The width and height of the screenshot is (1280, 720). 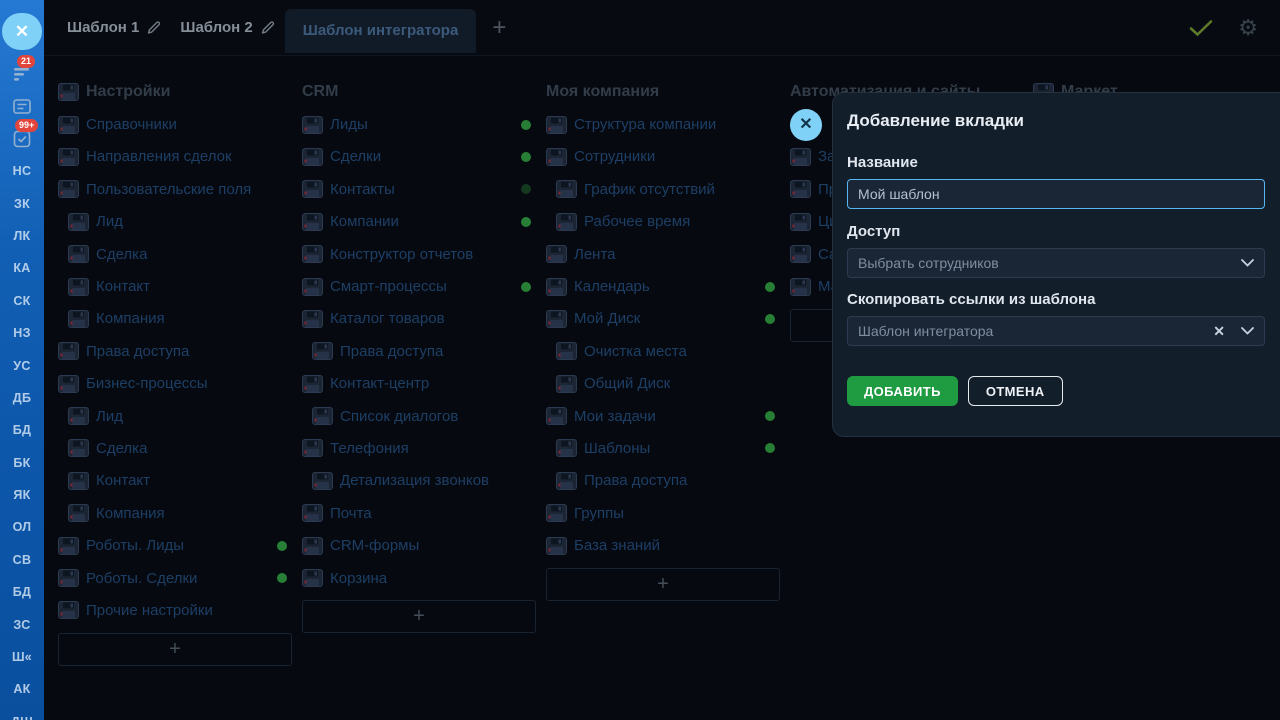 I want to click on menu-item-label: Конструктор отчетов, so click(x=402, y=254).